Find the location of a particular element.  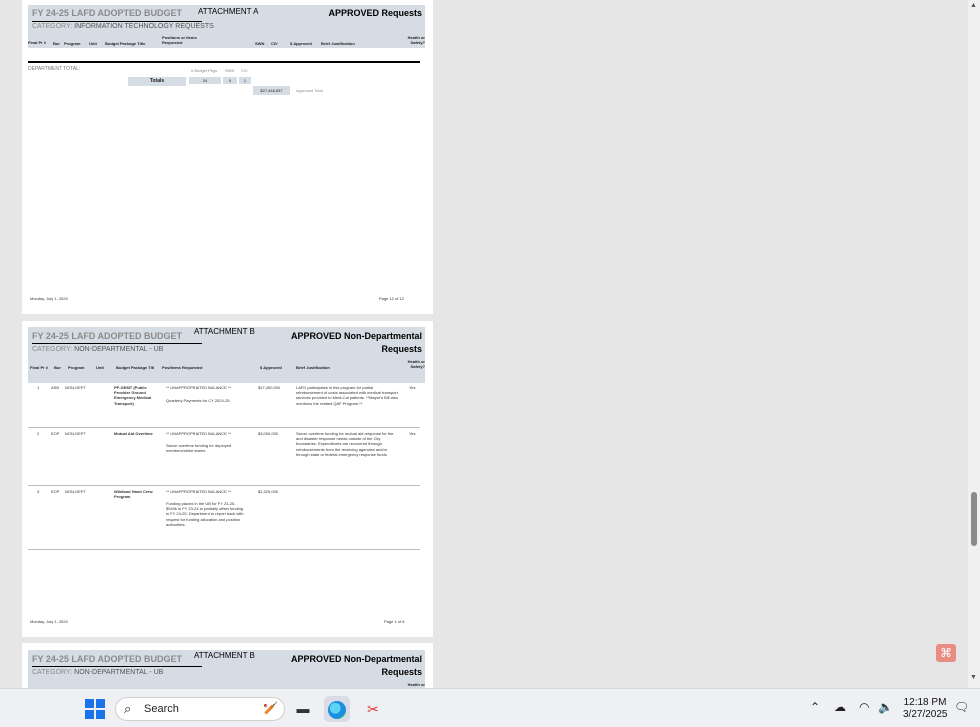

swn-header: SWN is located at coordinates (230, 70).